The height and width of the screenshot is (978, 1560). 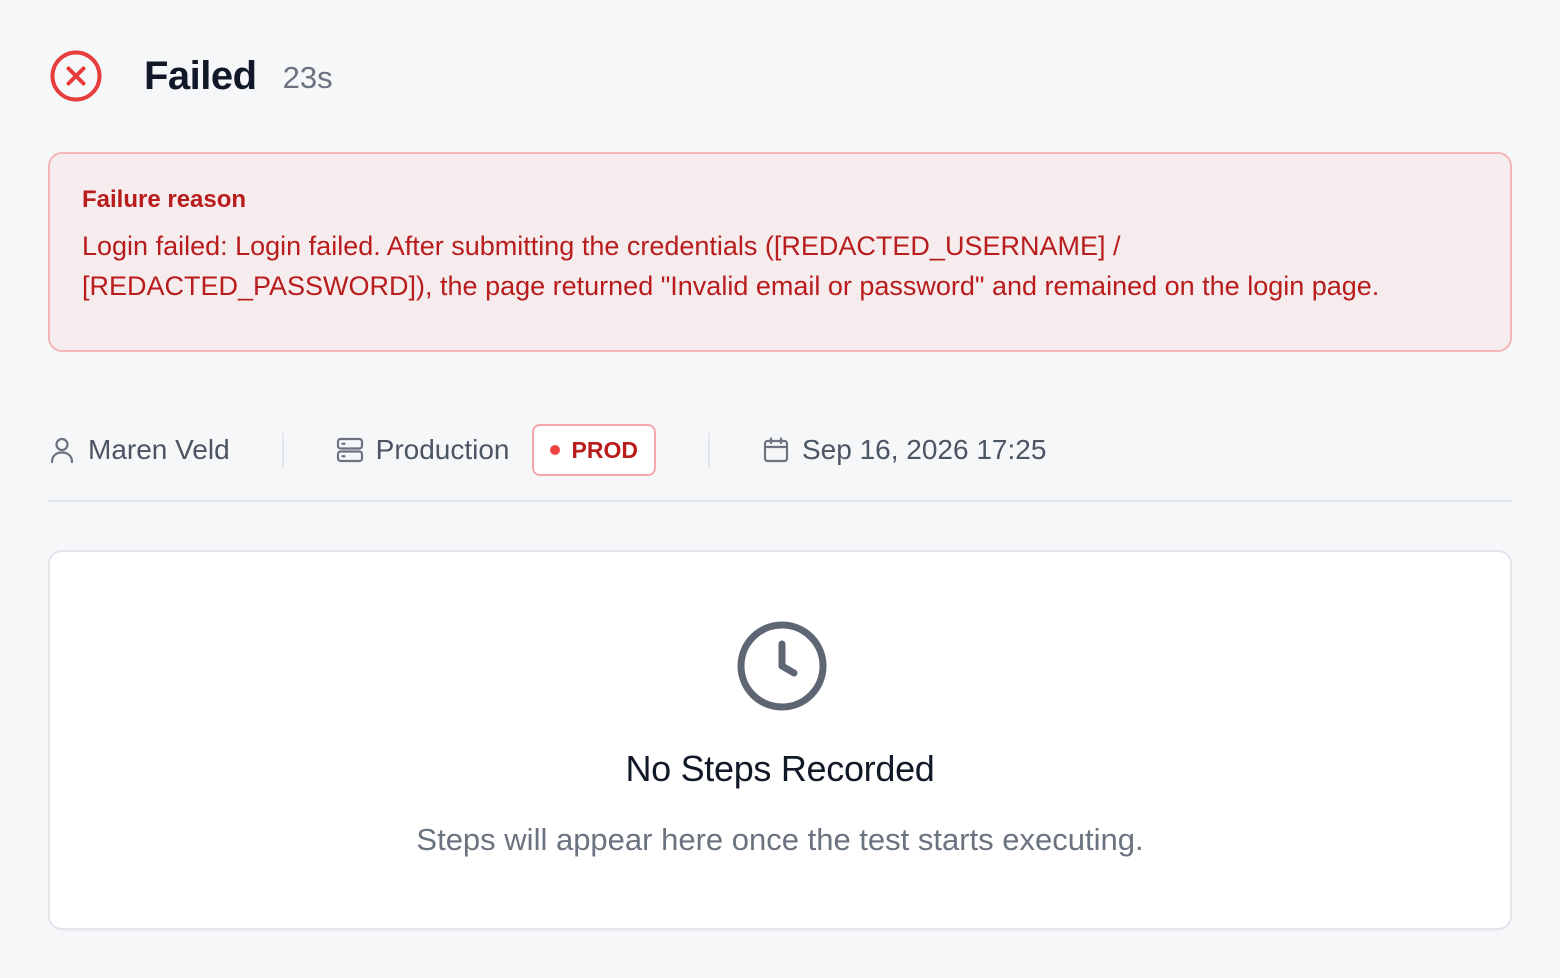 I want to click on run-date: Sep 16, 2026 17:25, so click(x=924, y=449).